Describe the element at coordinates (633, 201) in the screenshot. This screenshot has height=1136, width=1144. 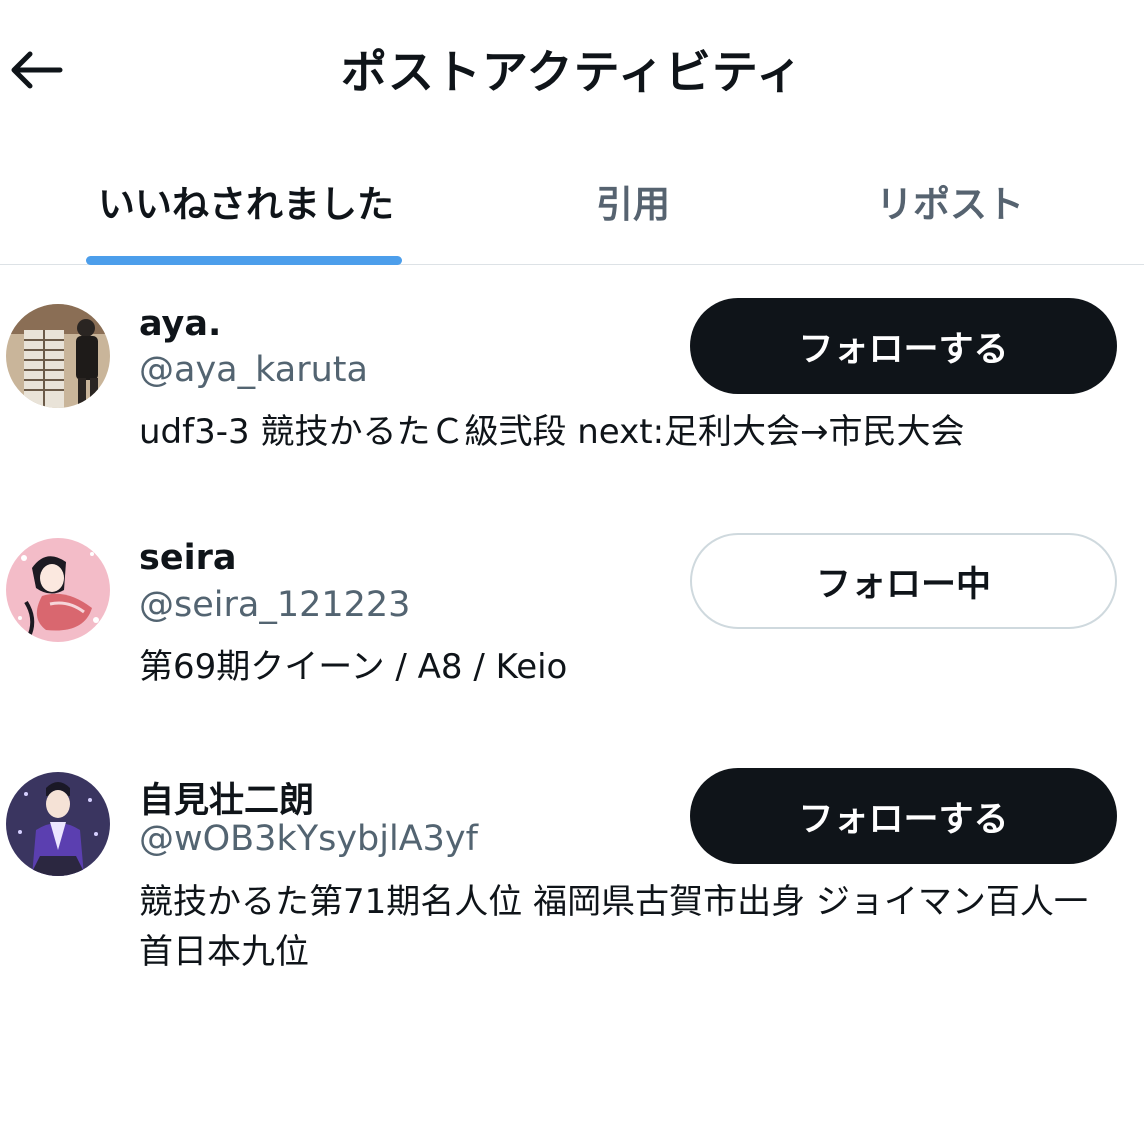
I see `tab-quotes: 引用` at that location.